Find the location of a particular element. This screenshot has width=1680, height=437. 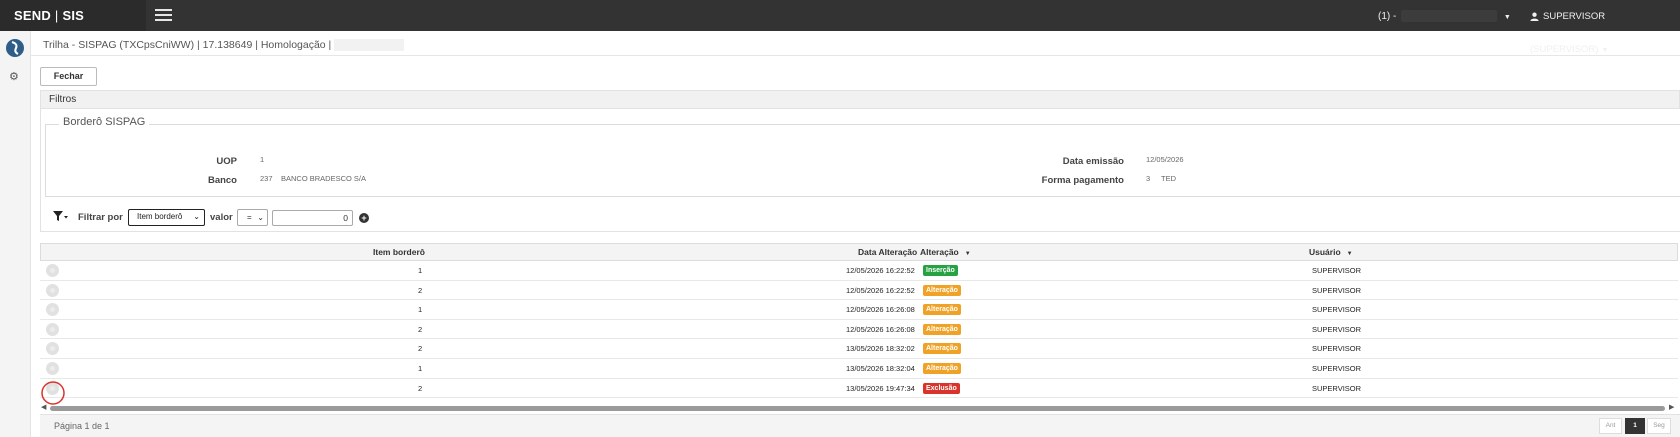

forma-pagamento-name: TED is located at coordinates (1168, 178).